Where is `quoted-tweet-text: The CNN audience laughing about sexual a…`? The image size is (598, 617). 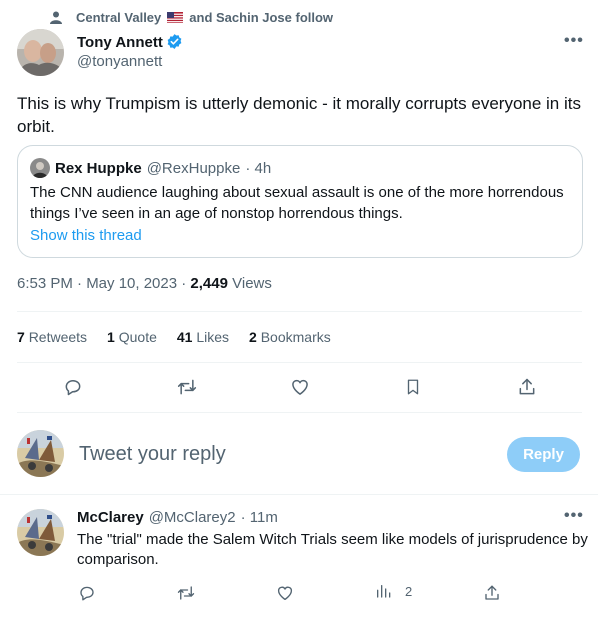
quoted-tweet-text: The CNN audience laughing about sexual a… is located at coordinates (297, 203).